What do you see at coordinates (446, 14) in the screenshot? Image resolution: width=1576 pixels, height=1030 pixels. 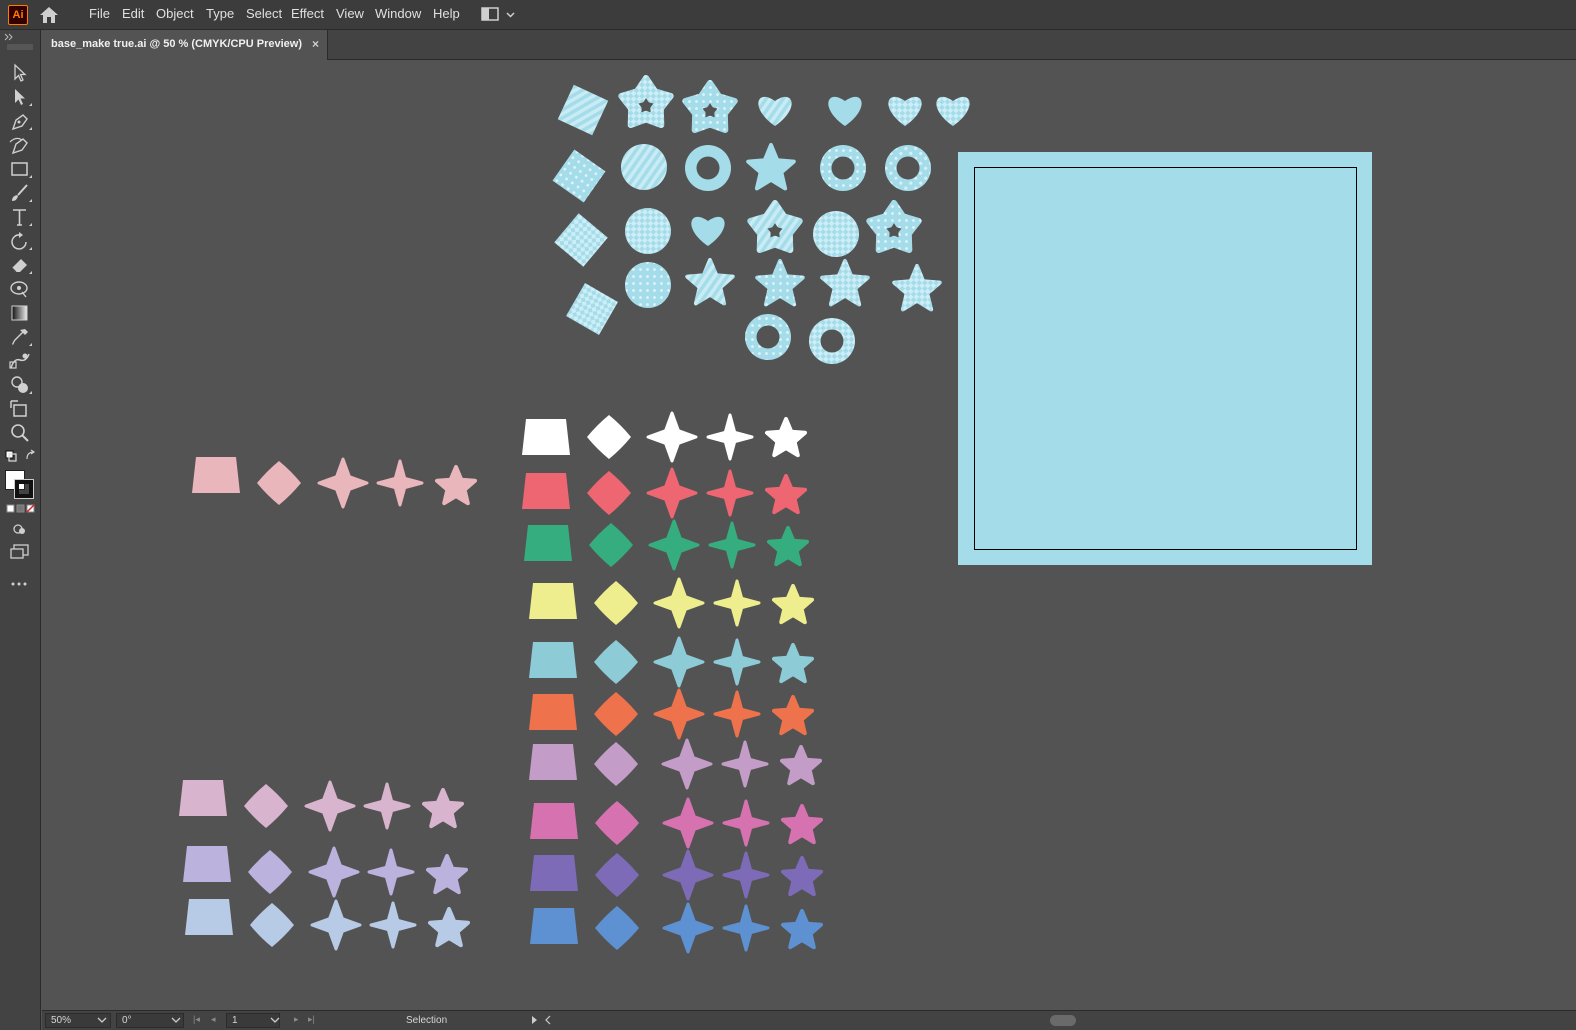 I see `menu-help: Help` at bounding box center [446, 14].